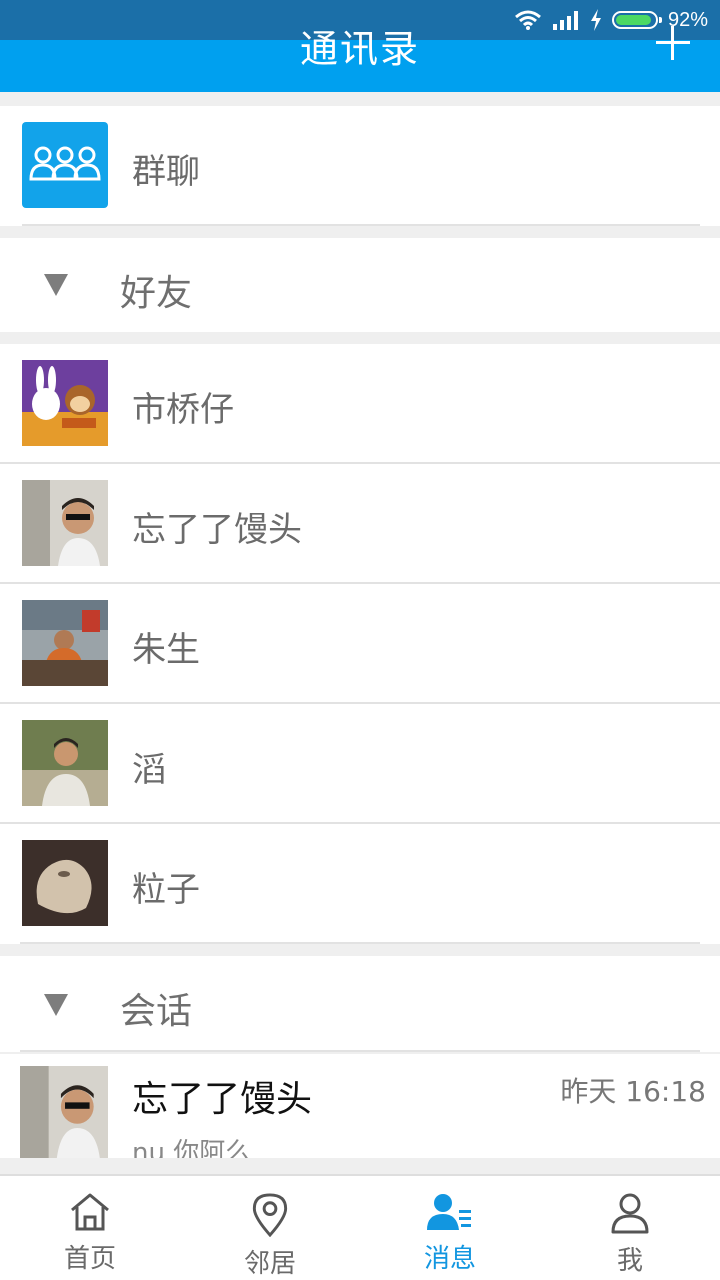 Image resolution: width=720 pixels, height=1280 pixels. Describe the element at coordinates (360, 643) in the screenshot. I see `friend-item: 朱生` at that location.